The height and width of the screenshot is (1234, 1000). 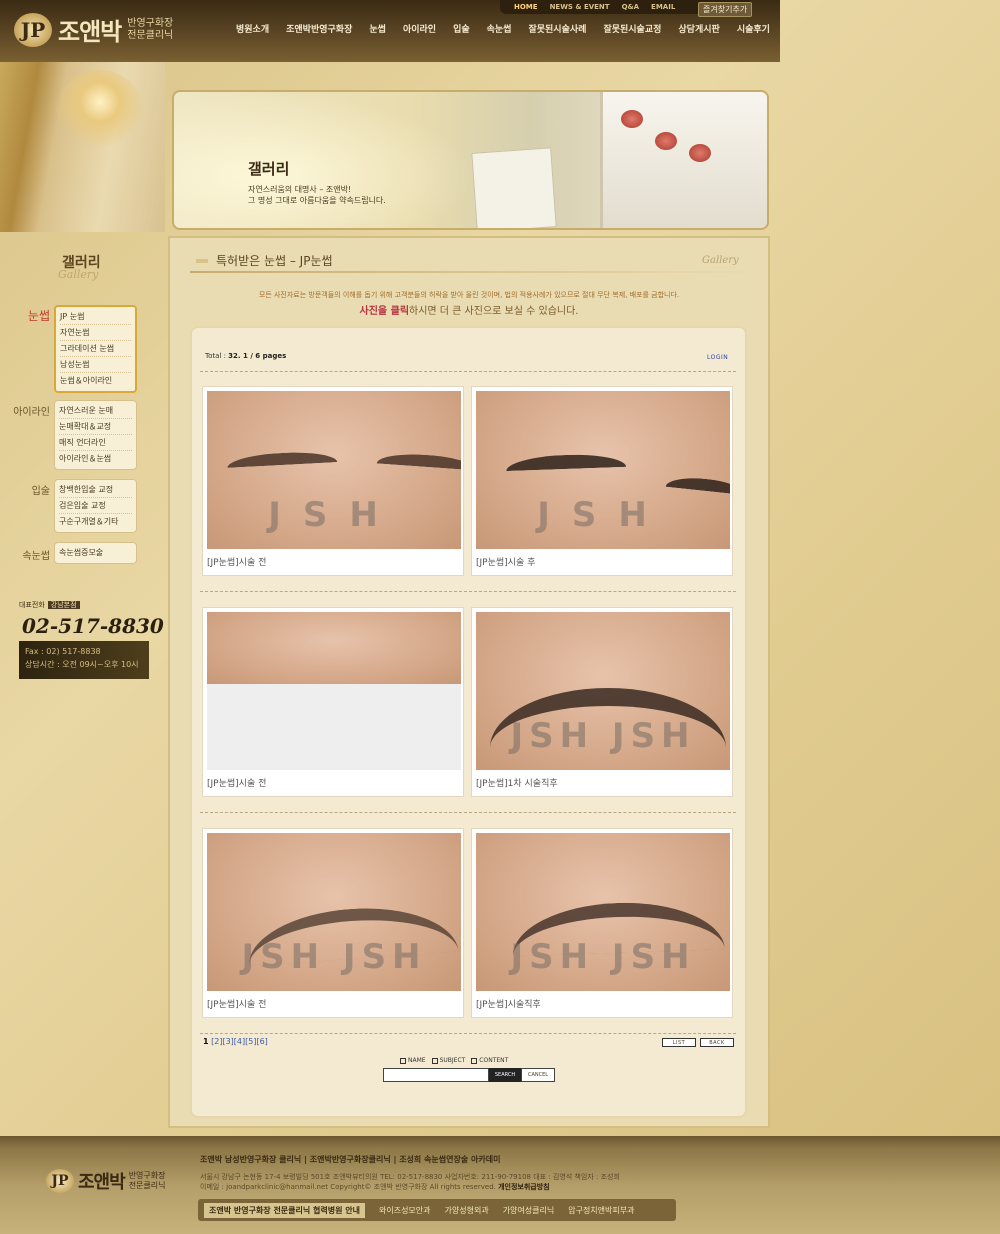 I want to click on back-button: BACK, so click(x=717, y=1042).